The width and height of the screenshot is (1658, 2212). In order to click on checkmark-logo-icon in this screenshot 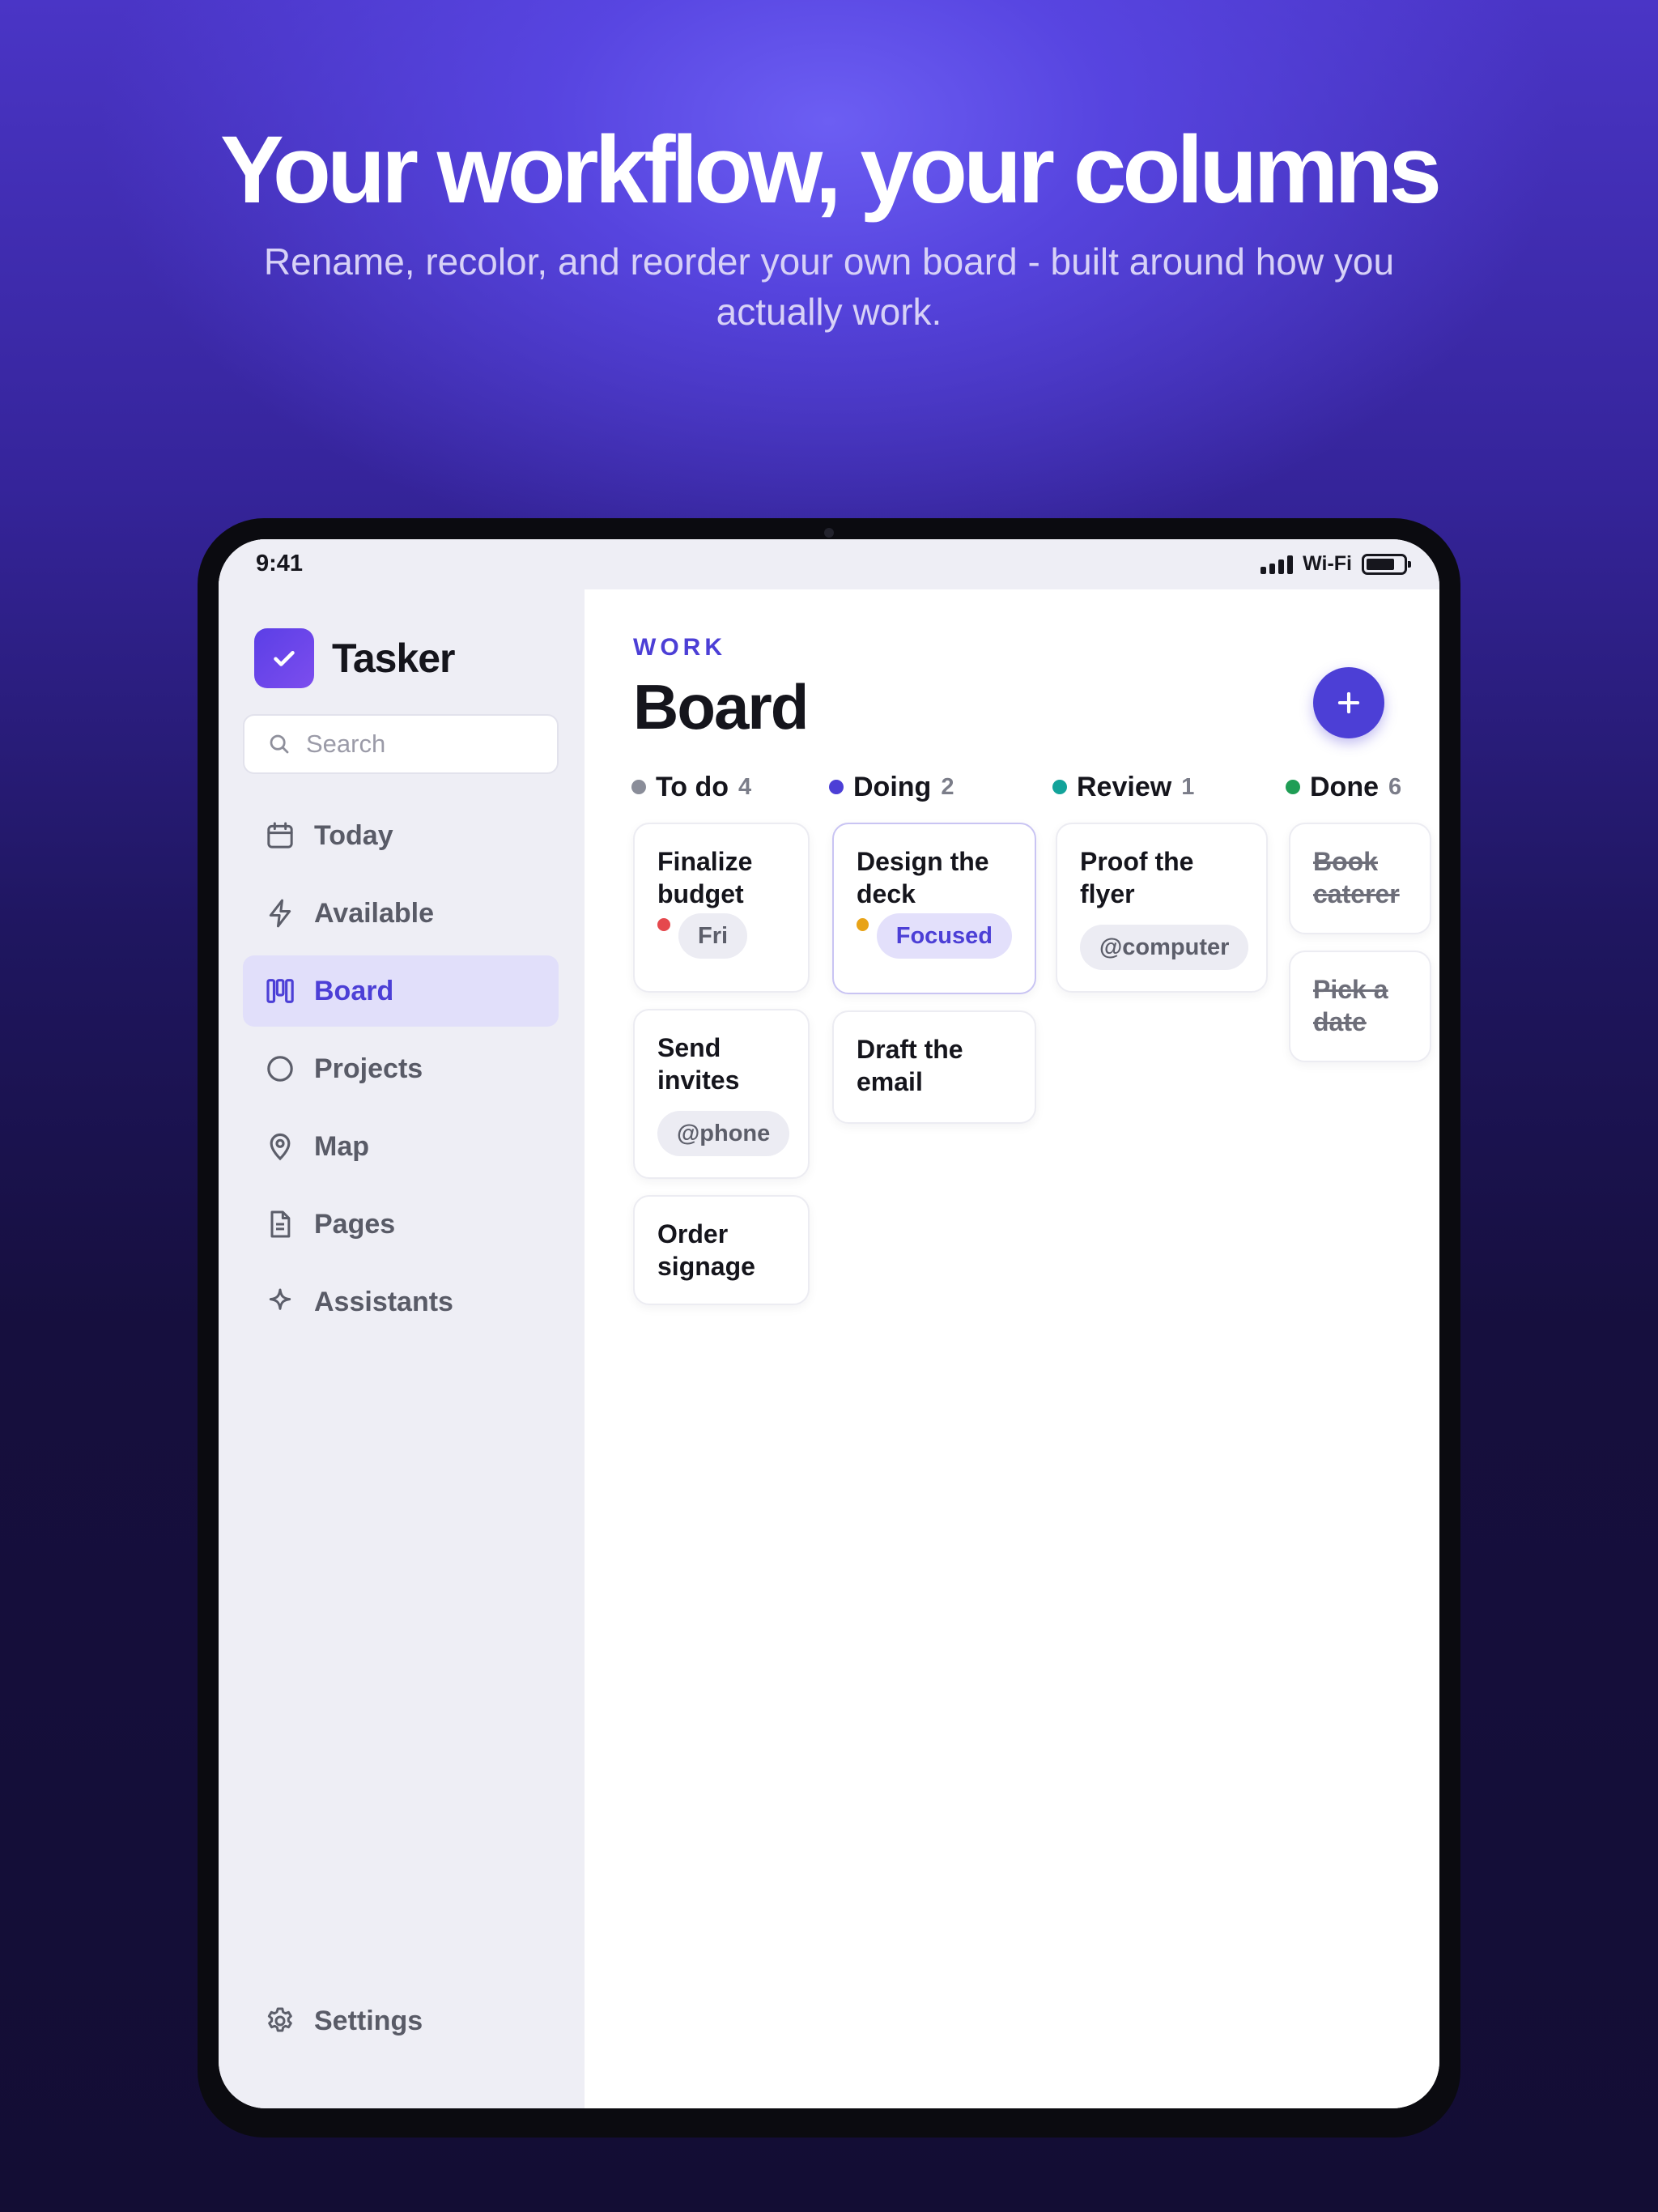, I will do `click(284, 658)`.